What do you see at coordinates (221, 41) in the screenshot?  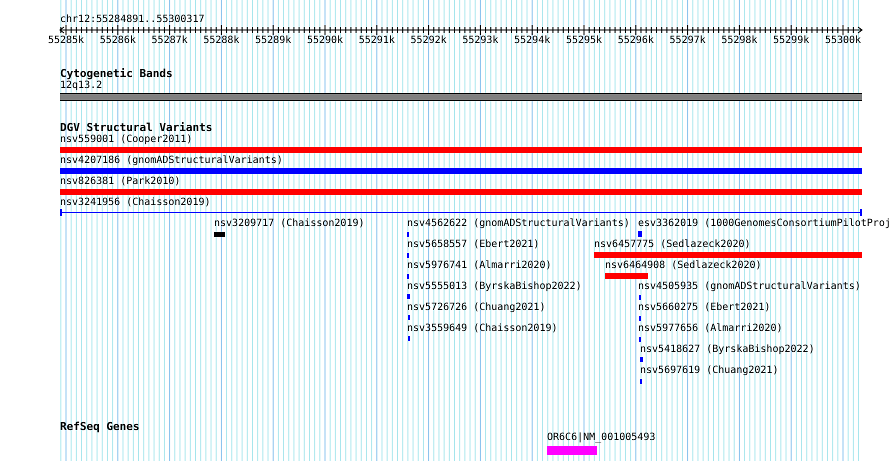 I see `ruler-tick-label: 55288k` at bounding box center [221, 41].